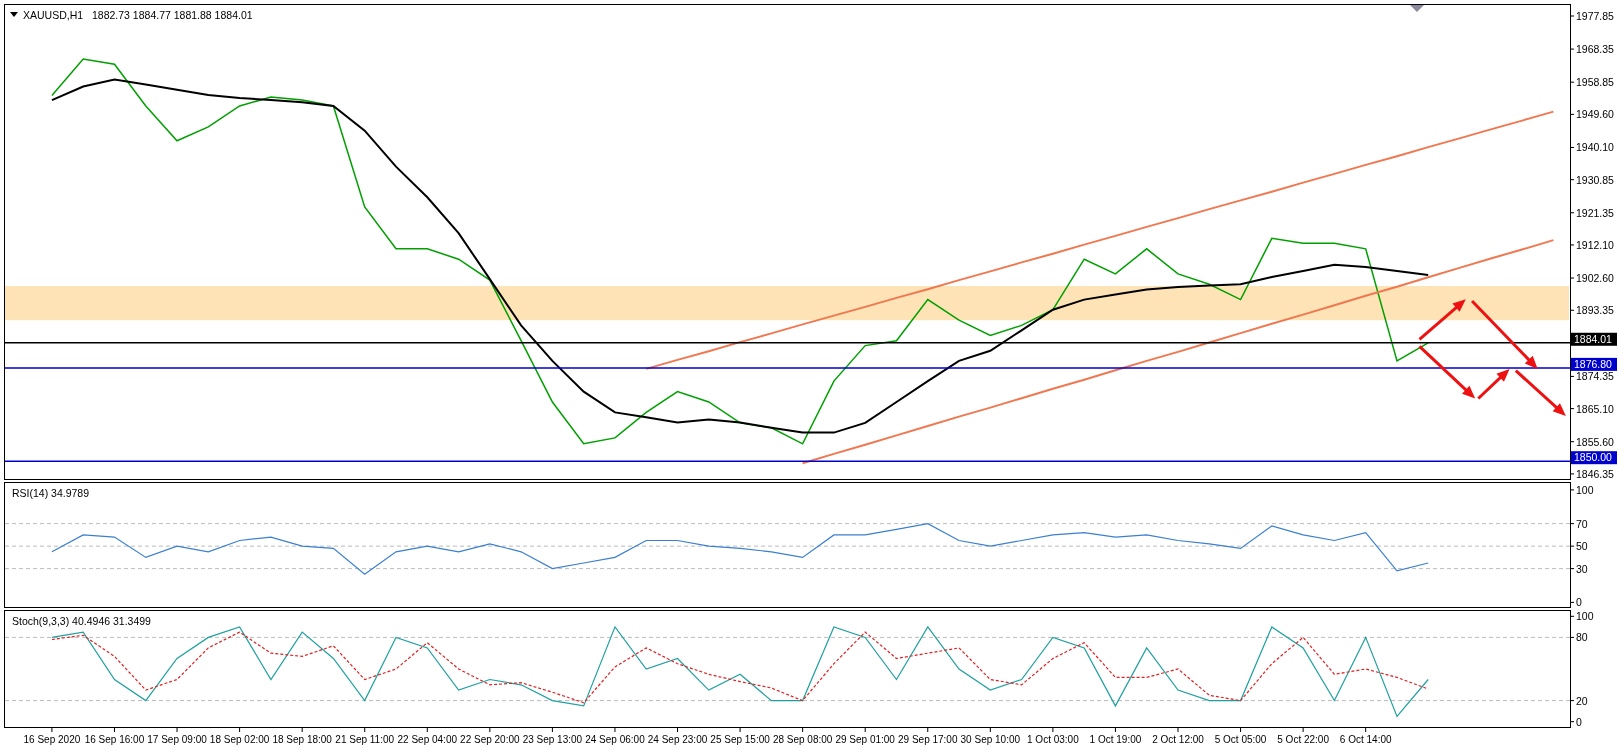  What do you see at coordinates (1595, 147) in the screenshot?
I see `axis-label: 1940.10` at bounding box center [1595, 147].